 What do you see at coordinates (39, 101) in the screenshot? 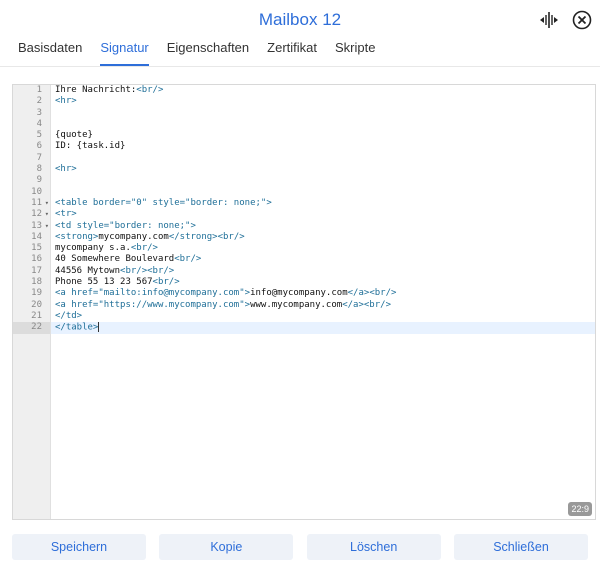
I see `line-number: 2` at bounding box center [39, 101].